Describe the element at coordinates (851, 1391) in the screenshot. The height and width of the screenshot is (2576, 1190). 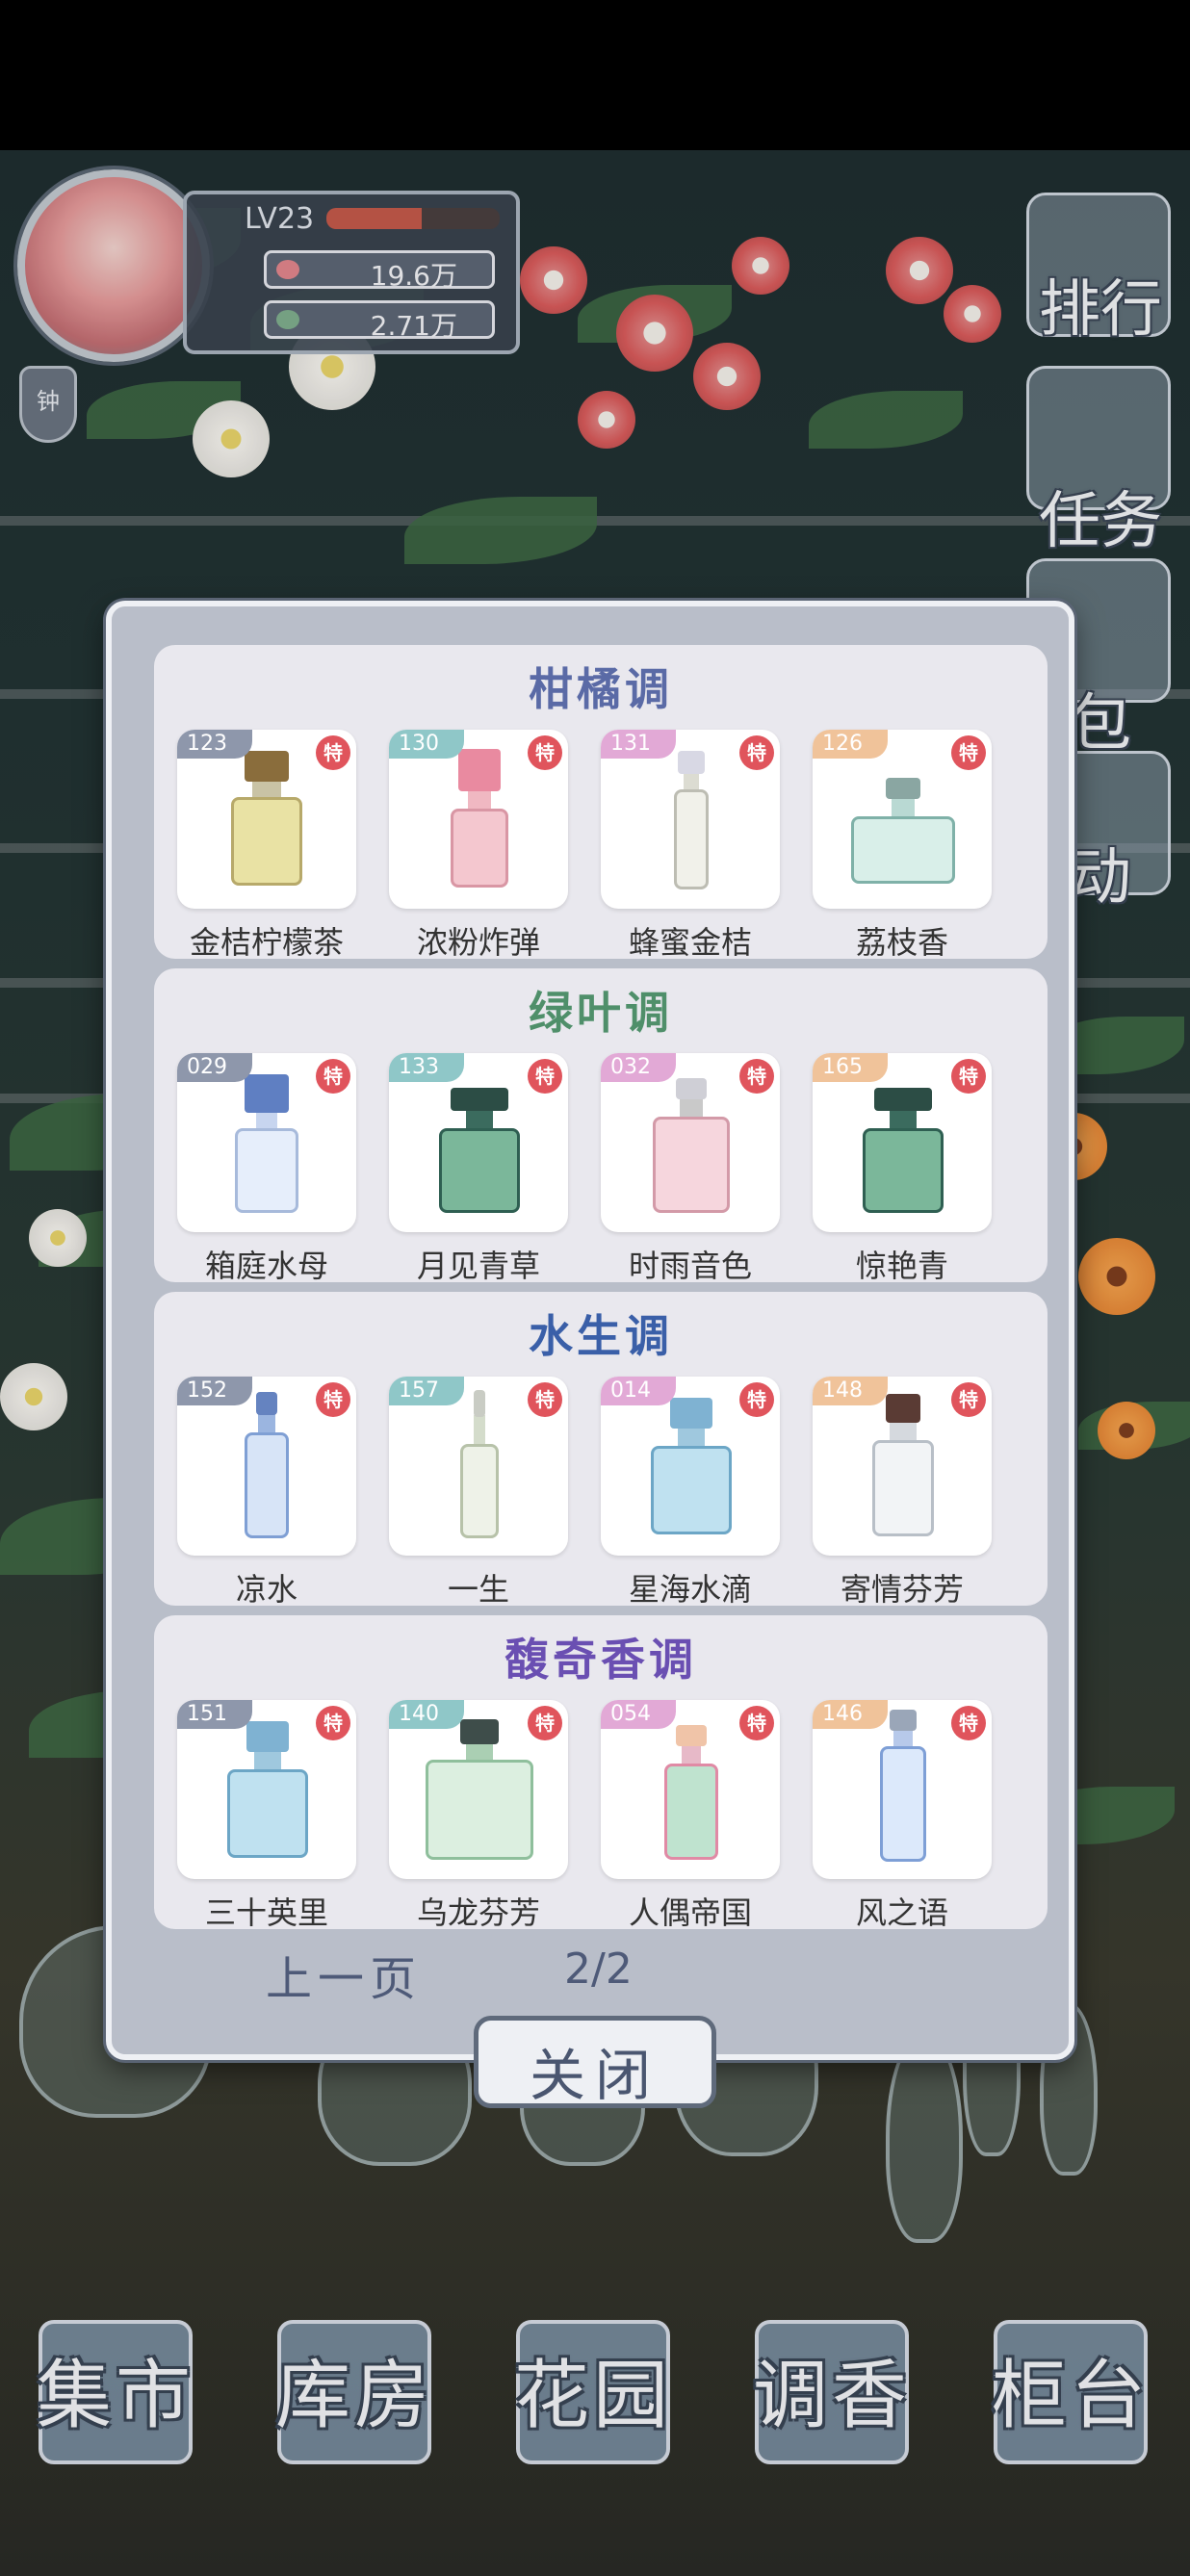
I see `perfume-number-tag: 148` at that location.